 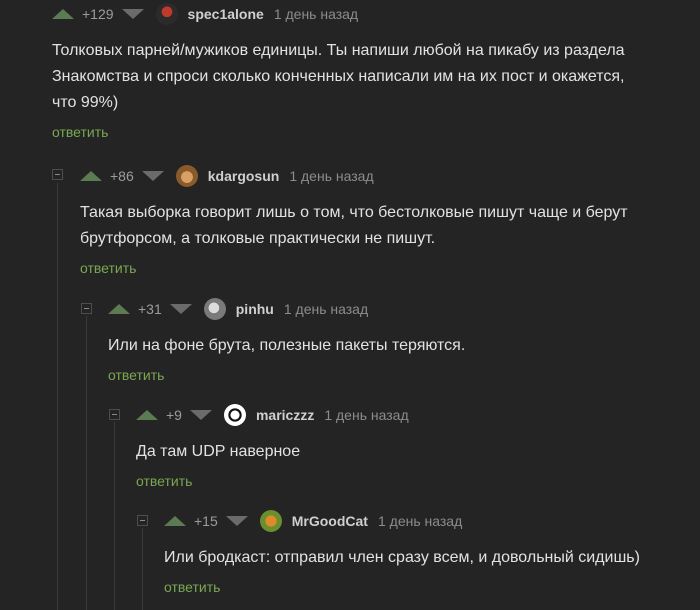 What do you see at coordinates (174, 415) in the screenshot?
I see `comment-rating: +9` at bounding box center [174, 415].